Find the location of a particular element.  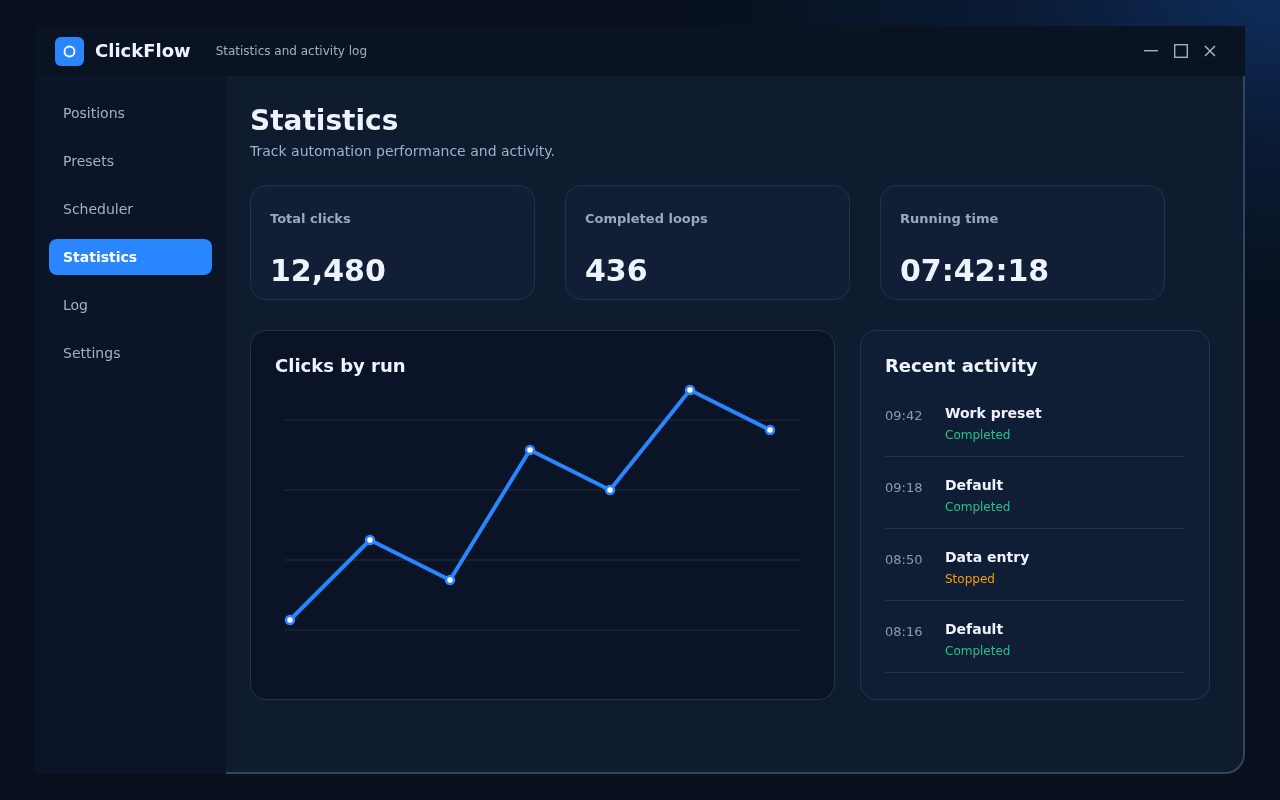

window-subtitle: Statistics and activity log is located at coordinates (291, 51).